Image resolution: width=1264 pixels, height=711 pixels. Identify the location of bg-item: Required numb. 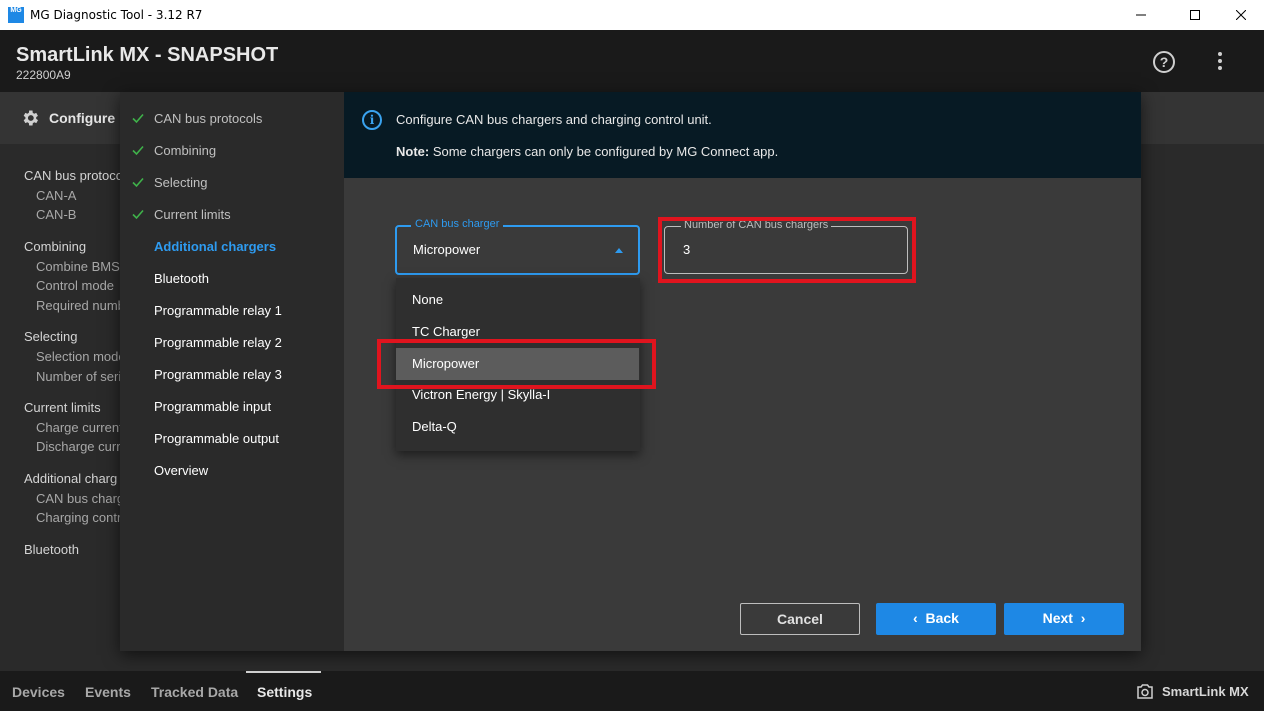
(80, 305).